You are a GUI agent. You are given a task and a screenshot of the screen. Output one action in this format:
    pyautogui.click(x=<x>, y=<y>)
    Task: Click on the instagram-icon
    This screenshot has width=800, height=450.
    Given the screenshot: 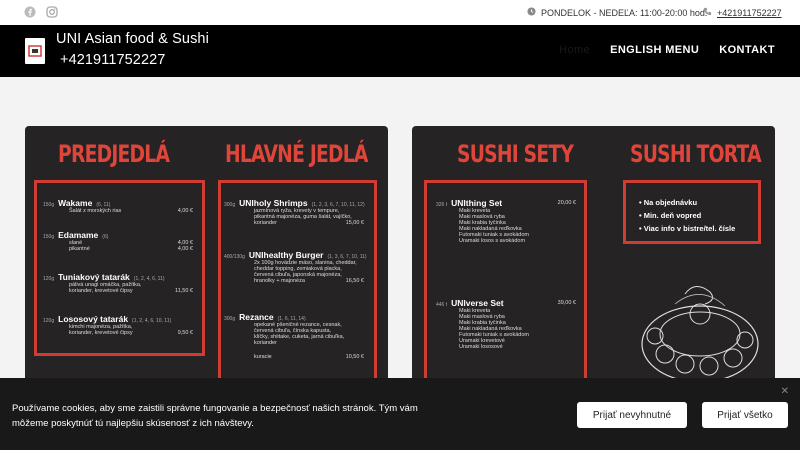 What is the action you would take?
    pyautogui.click(x=52, y=12)
    